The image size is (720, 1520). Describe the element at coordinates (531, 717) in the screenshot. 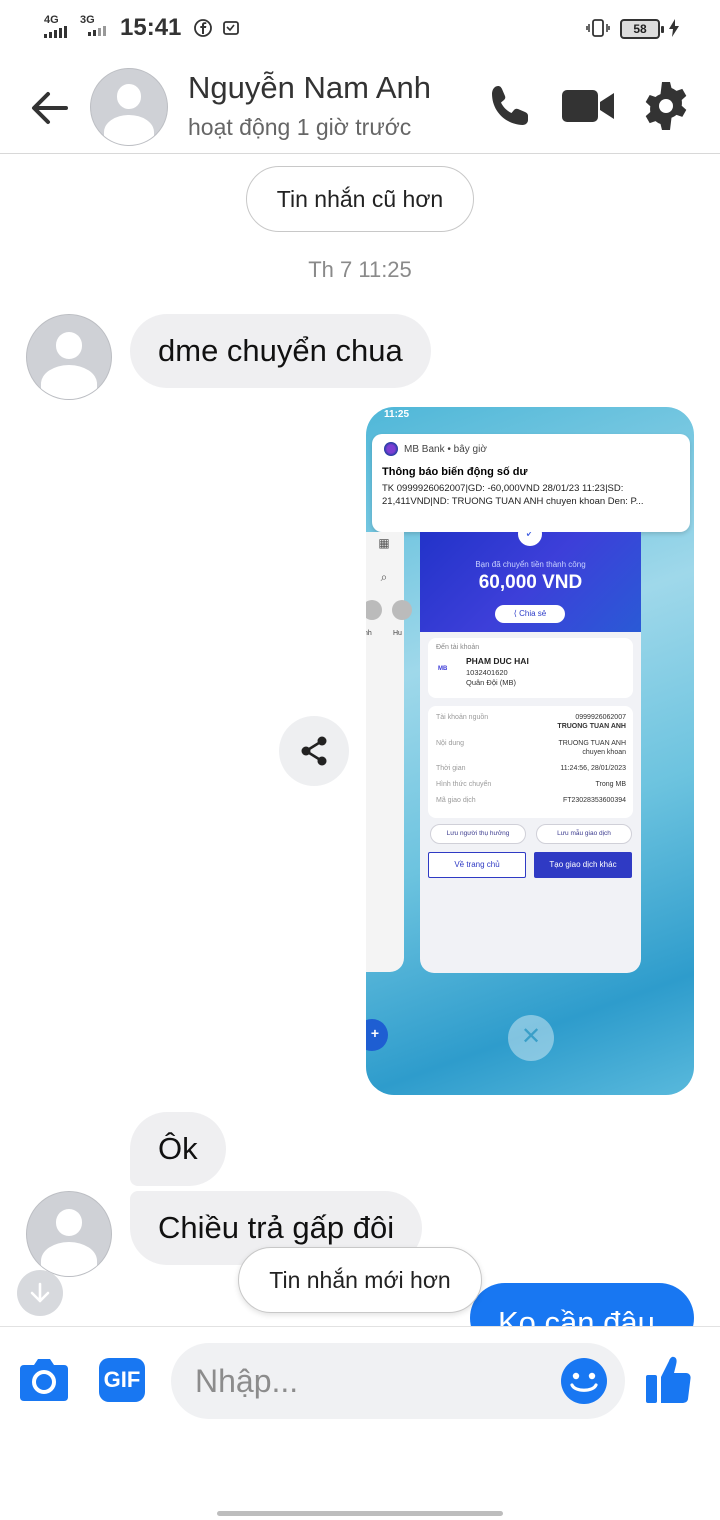

I see `detail-row: Tài khoản nguồn 0999926062007` at that location.